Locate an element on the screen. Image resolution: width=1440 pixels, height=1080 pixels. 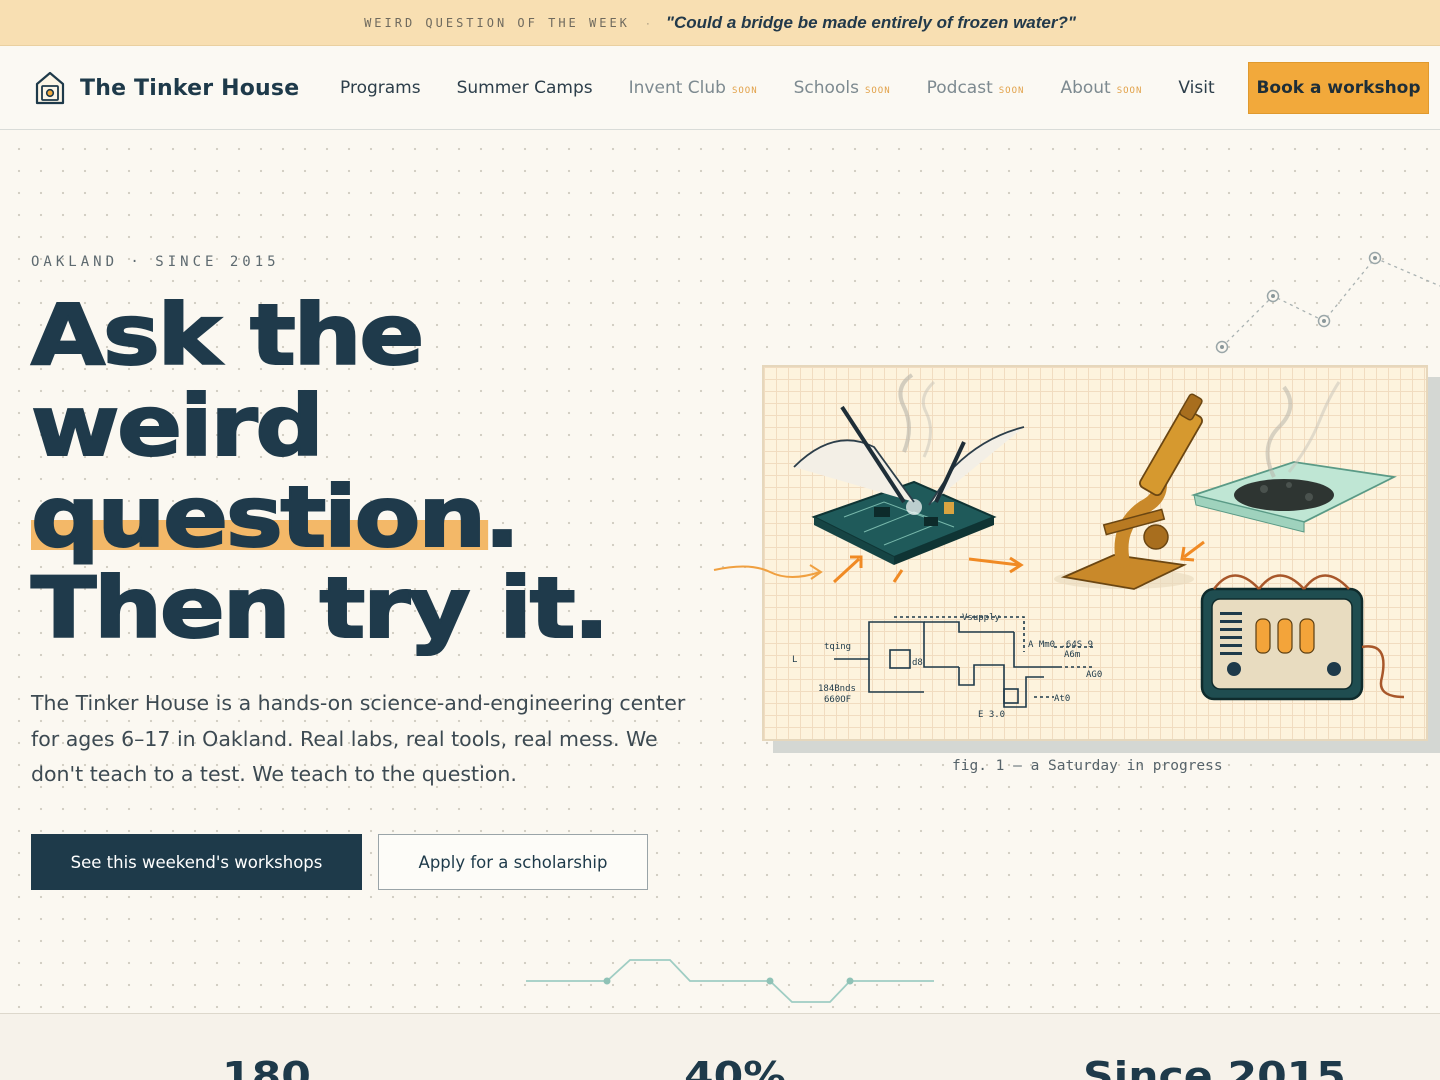
nav-visit: Visit is located at coordinates (1196, 88).